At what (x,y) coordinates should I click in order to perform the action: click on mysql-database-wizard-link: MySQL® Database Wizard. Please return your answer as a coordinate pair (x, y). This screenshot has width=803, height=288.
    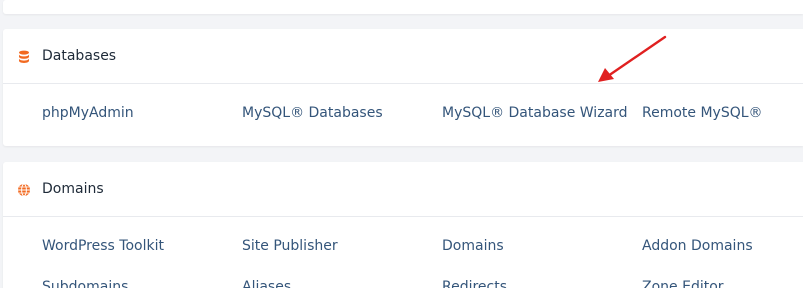
    Looking at the image, I should click on (535, 113).